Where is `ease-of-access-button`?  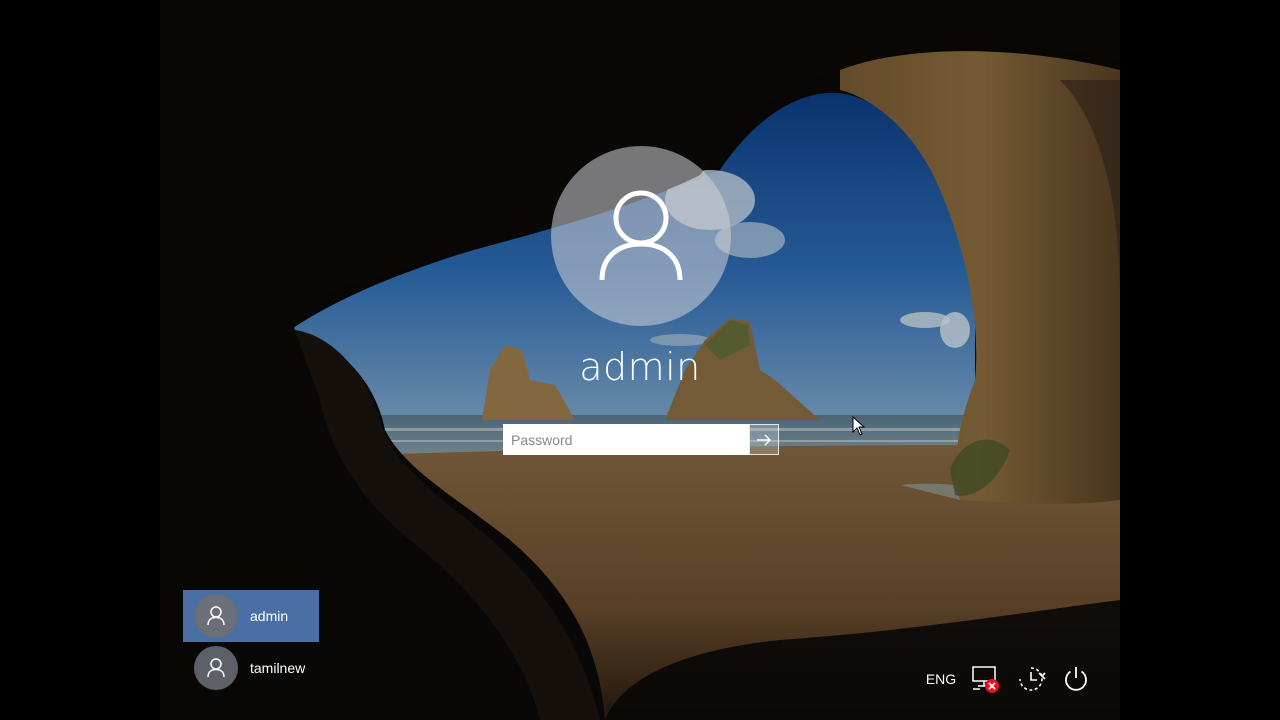
ease-of-access-button is located at coordinates (1031, 679).